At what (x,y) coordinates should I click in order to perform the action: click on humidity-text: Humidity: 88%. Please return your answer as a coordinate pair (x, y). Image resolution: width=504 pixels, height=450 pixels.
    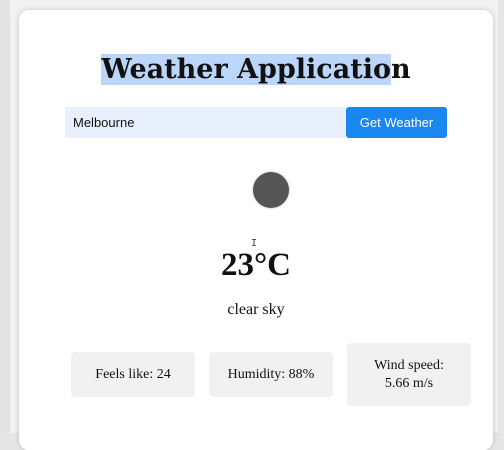
    Looking at the image, I should click on (271, 374).